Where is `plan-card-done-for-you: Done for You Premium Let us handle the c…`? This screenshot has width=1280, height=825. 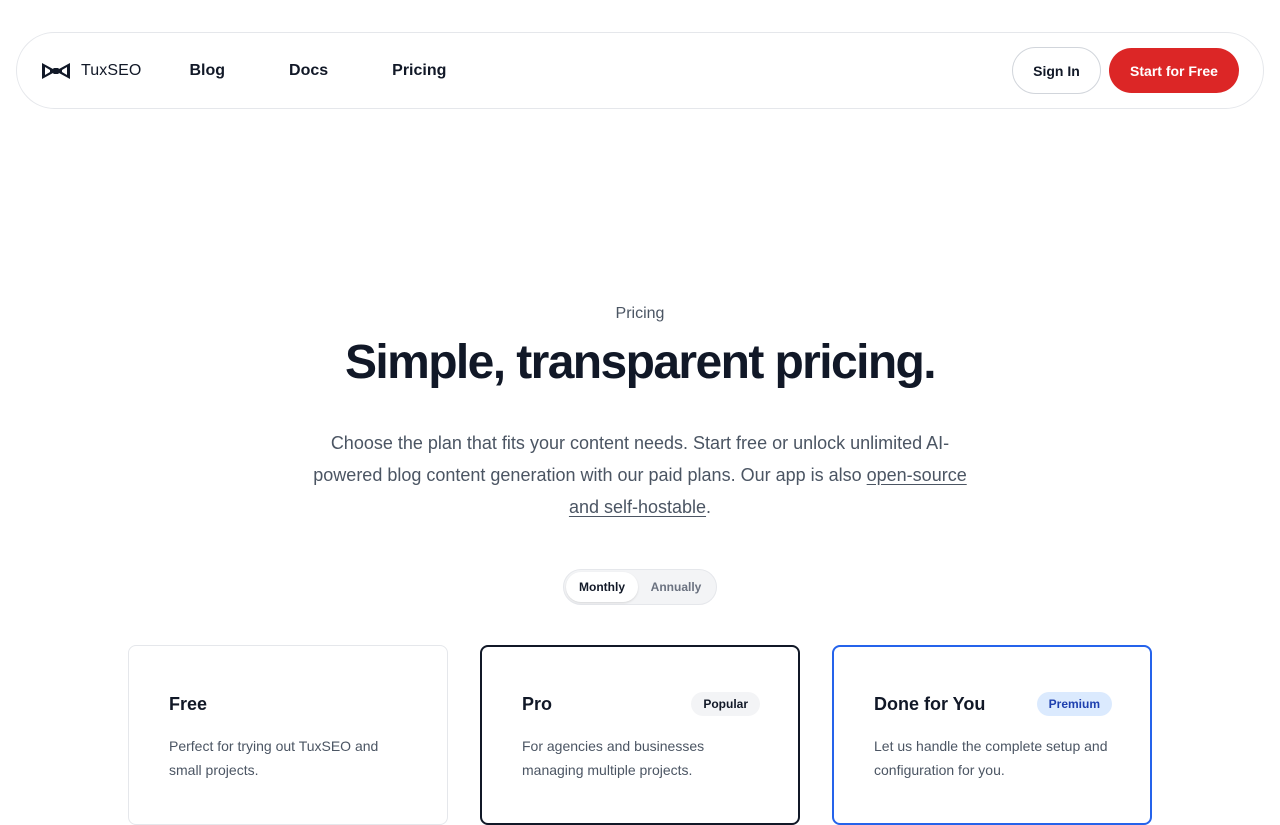
plan-card-done-for-you: Done for You Premium Let us handle the c… is located at coordinates (992, 735).